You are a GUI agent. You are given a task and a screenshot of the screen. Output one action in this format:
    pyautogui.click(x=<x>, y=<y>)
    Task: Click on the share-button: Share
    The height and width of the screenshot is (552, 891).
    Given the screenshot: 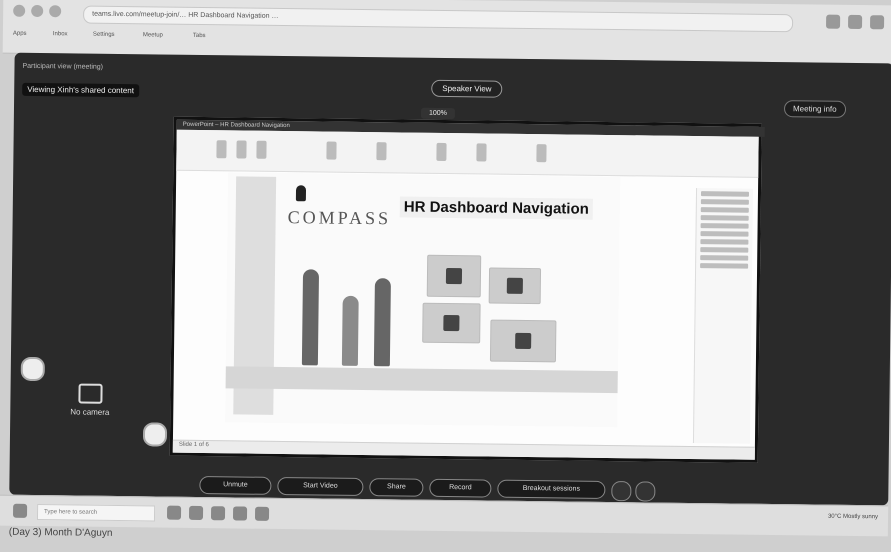 What is the action you would take?
    pyautogui.click(x=396, y=487)
    